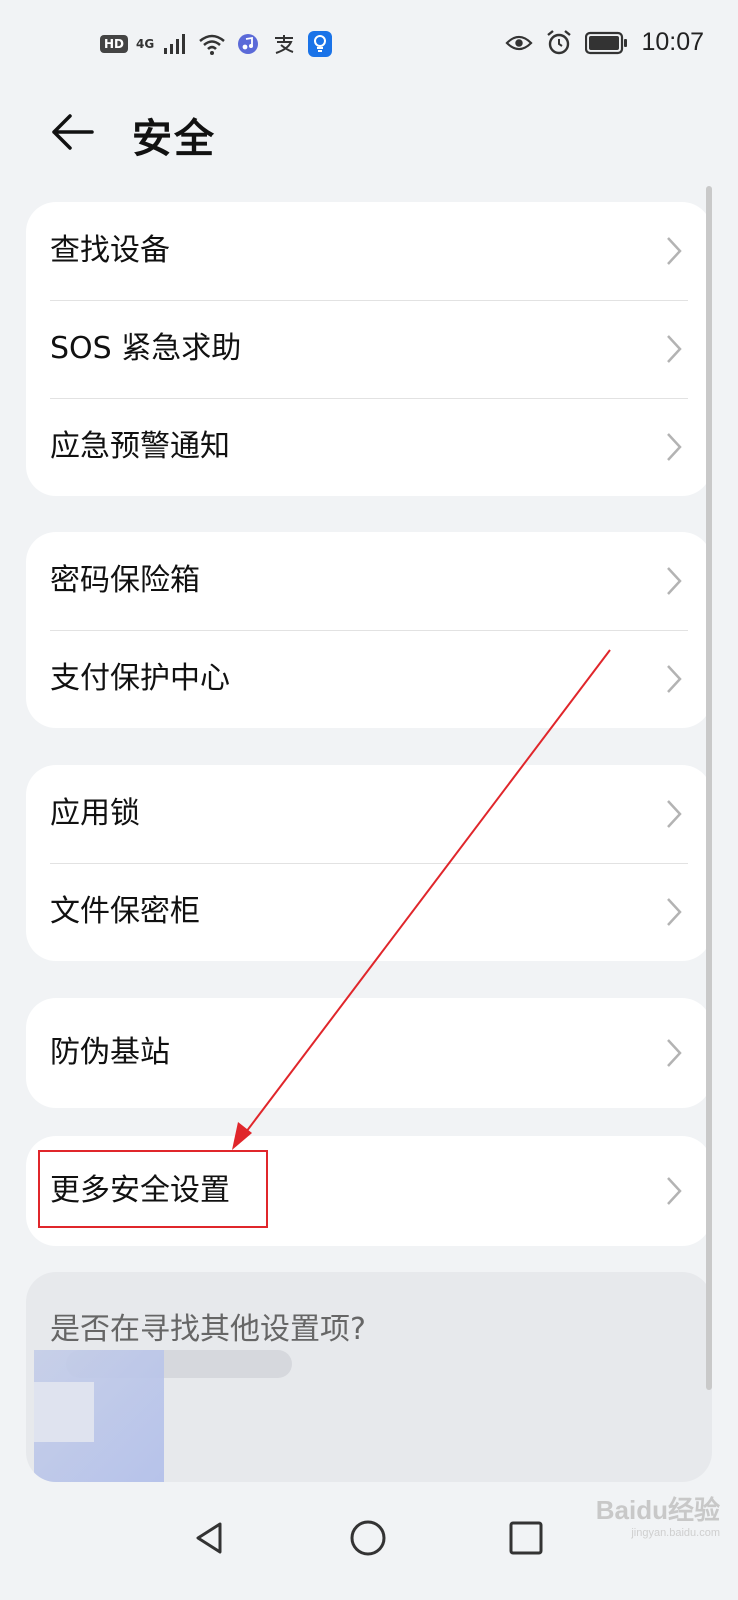  What do you see at coordinates (369, 1377) in the screenshot?
I see `search-hint-card: 是否在寻找其他设置项?` at bounding box center [369, 1377].